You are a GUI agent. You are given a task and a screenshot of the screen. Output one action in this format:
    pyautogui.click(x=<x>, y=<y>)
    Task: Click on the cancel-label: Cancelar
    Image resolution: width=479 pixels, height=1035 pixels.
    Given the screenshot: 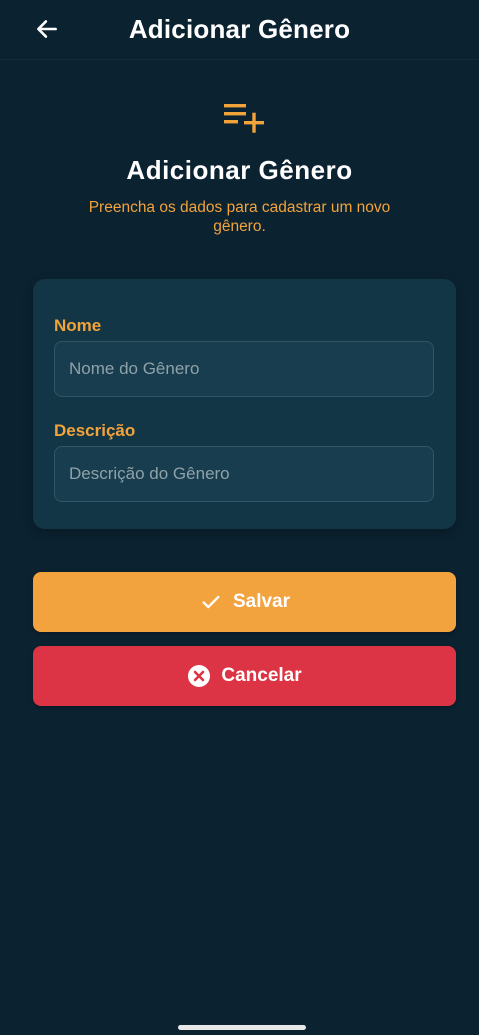 What is the action you would take?
    pyautogui.click(x=261, y=675)
    